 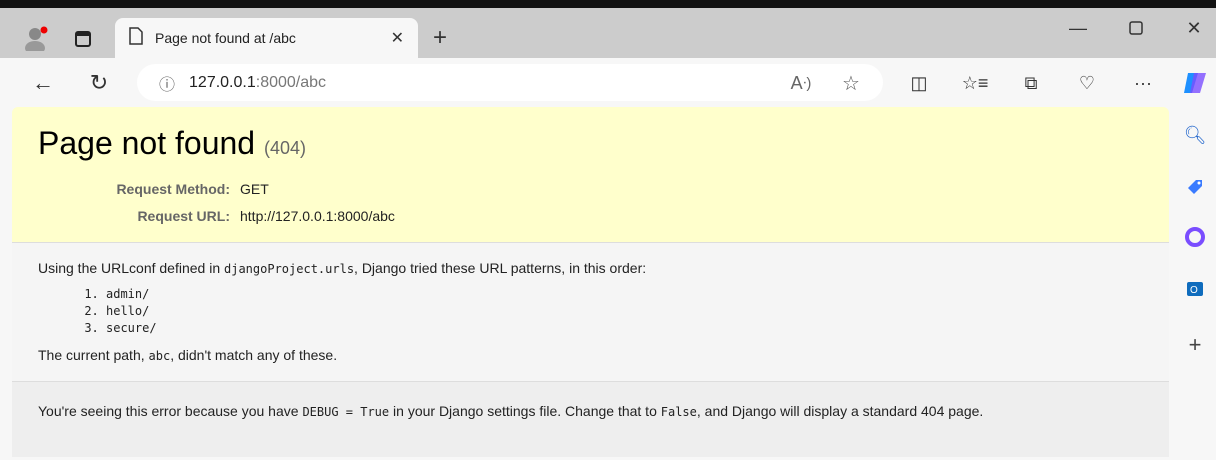 I want to click on favorite-star-icon: ☆, so click(x=851, y=83).